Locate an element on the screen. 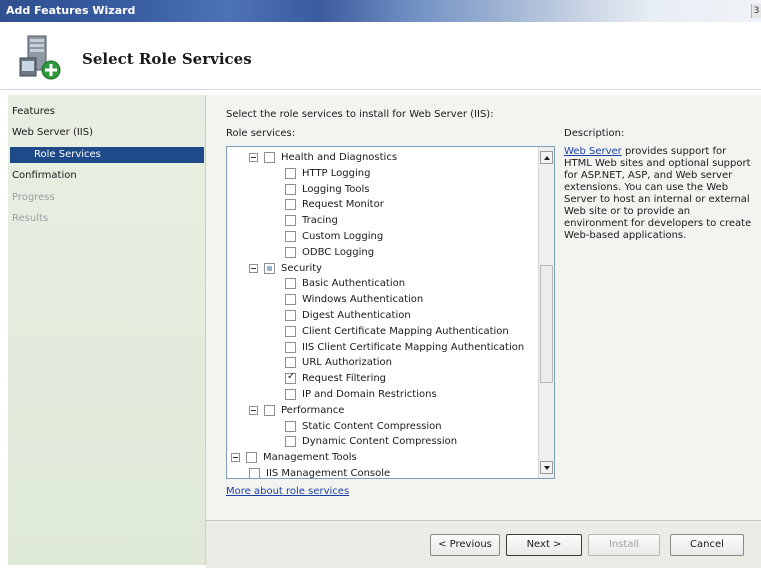 The width and height of the screenshot is (761, 568). tree-item-label: ODBC Logging is located at coordinates (338, 252).